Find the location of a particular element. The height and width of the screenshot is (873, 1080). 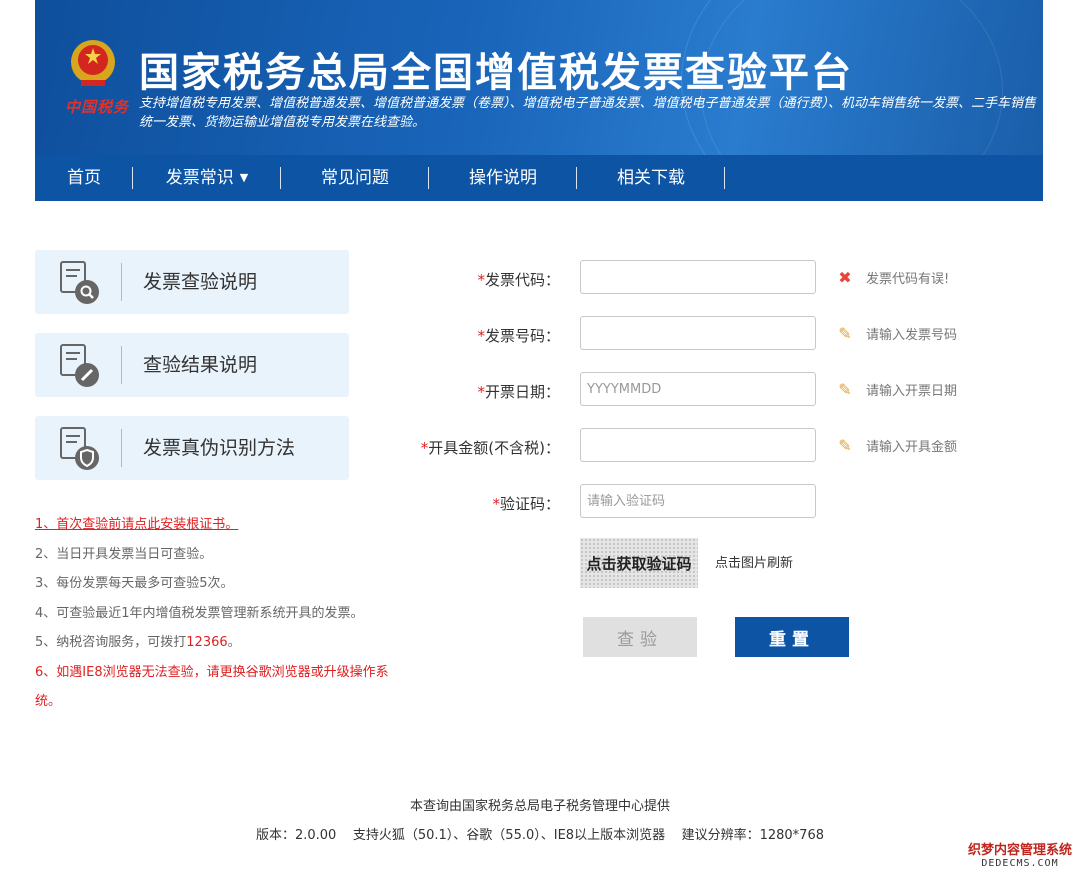

sidebar-item-verification-guide: 发票查验说明 is located at coordinates (192, 282).